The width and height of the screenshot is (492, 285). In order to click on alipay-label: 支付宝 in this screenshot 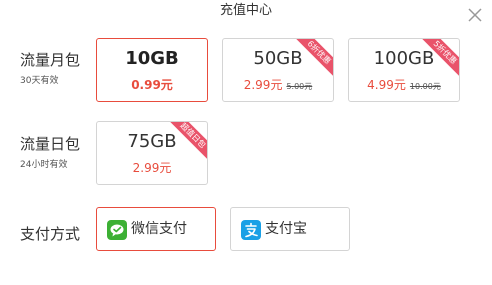, I will do `click(286, 229)`.